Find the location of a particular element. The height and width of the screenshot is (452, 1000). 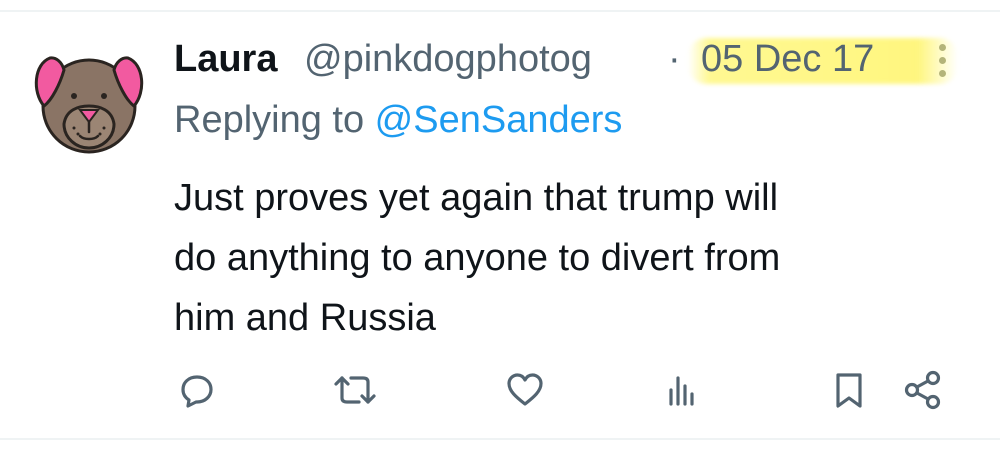

share-icon is located at coordinates (922, 390).